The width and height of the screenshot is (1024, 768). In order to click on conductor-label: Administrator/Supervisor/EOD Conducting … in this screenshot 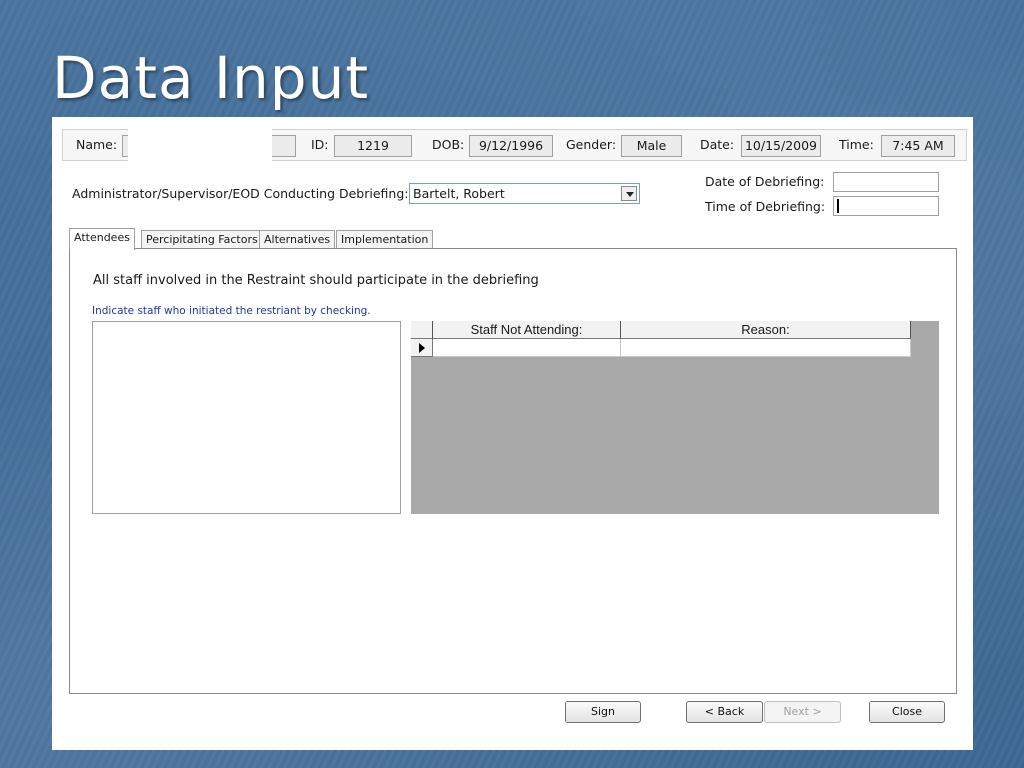, I will do `click(240, 193)`.